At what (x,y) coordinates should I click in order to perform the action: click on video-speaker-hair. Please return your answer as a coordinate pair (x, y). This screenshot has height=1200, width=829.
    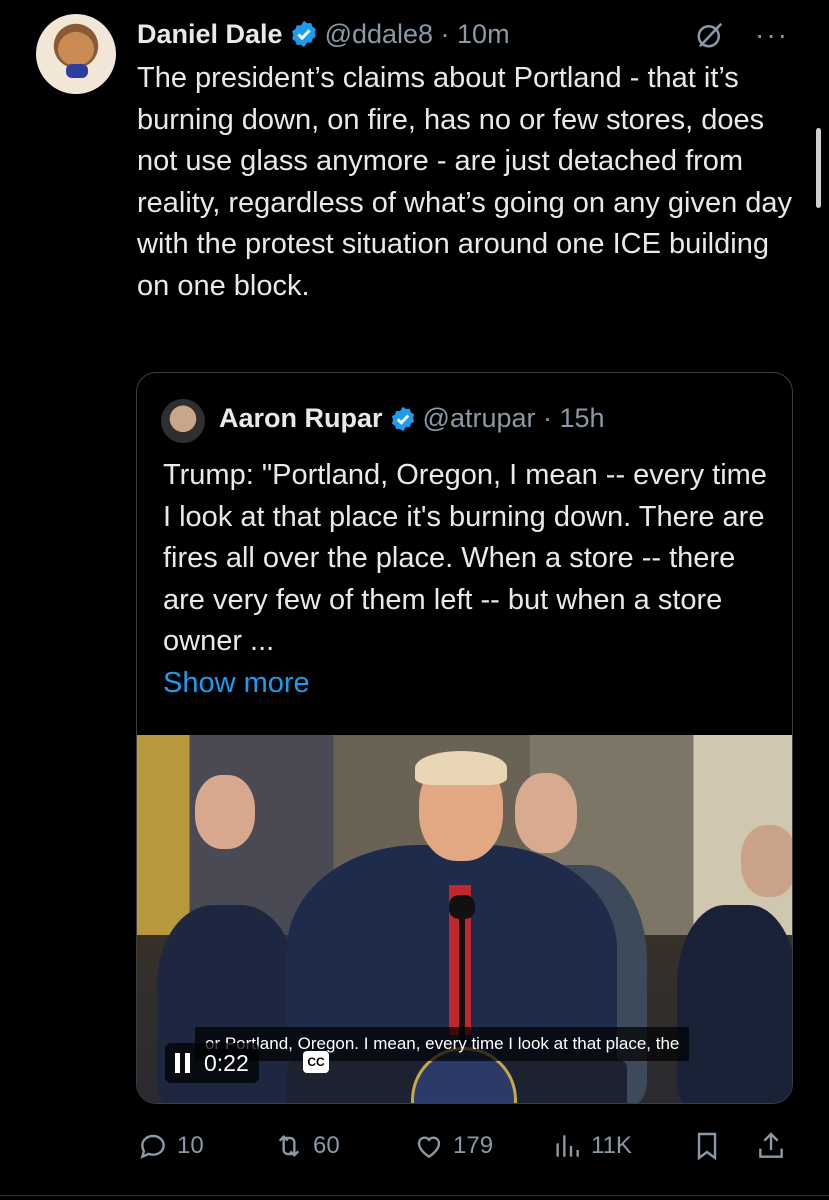
    Looking at the image, I should click on (461, 768).